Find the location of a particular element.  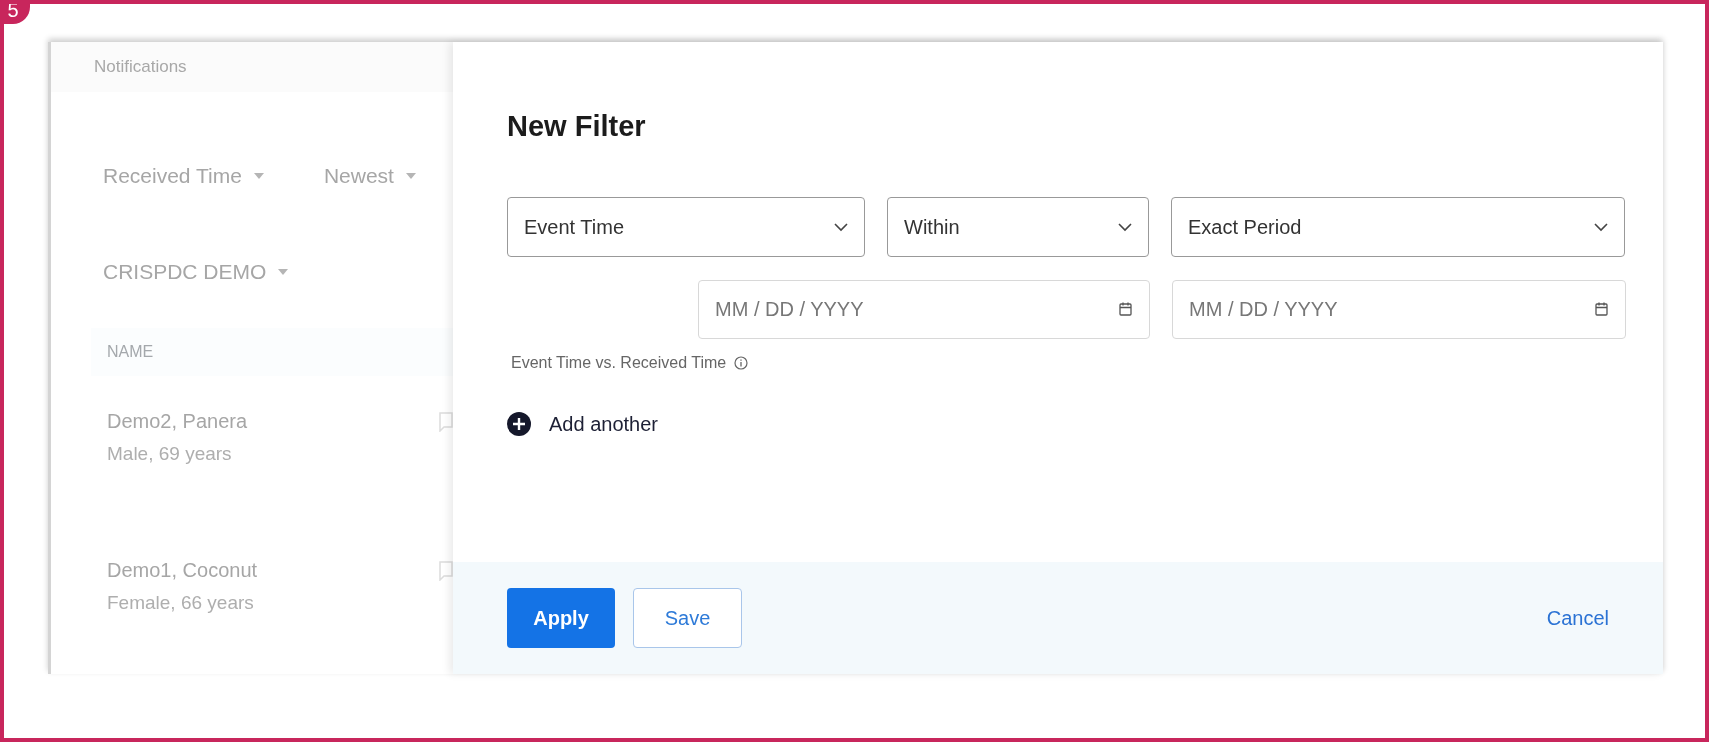

column-header: NAME is located at coordinates (272, 352).